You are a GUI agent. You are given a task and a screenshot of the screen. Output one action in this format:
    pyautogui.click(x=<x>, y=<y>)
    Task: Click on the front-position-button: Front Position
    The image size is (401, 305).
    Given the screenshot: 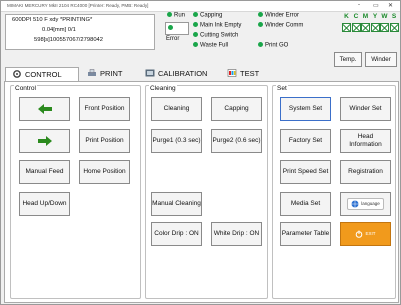 What is the action you would take?
    pyautogui.click(x=104, y=109)
    